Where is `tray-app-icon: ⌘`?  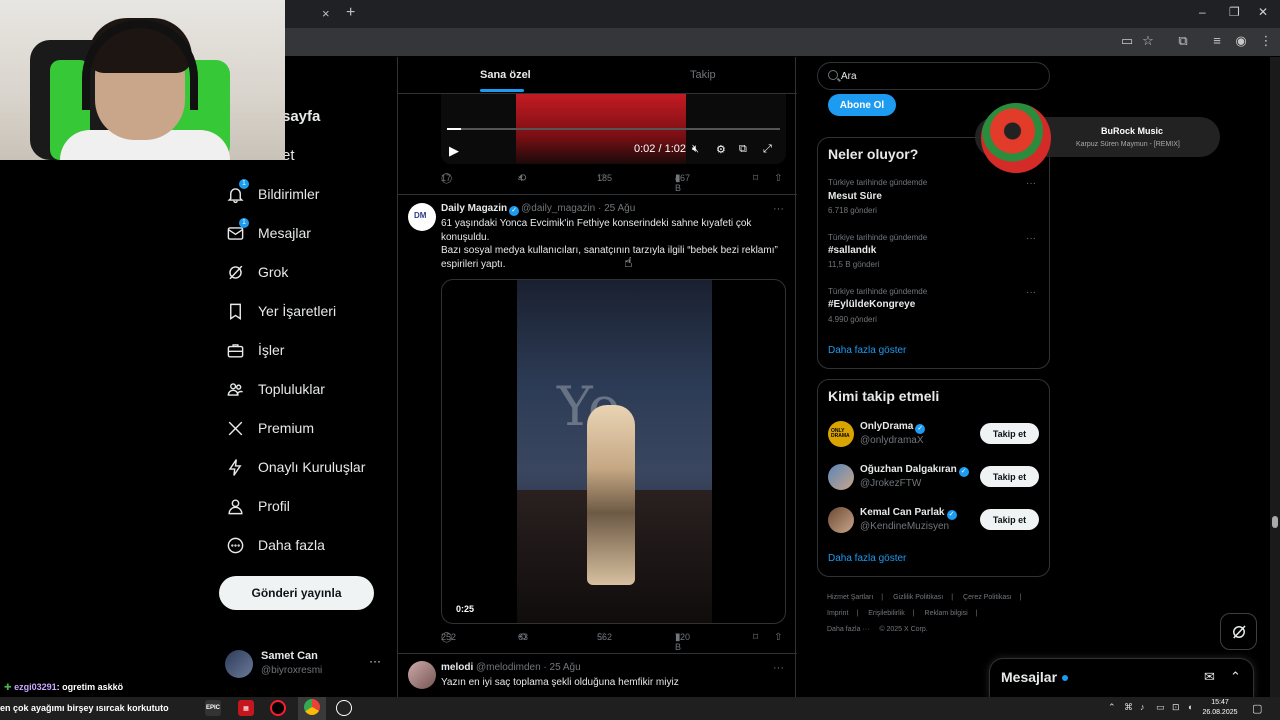 tray-app-icon: ⌘ is located at coordinates (1128, 707).